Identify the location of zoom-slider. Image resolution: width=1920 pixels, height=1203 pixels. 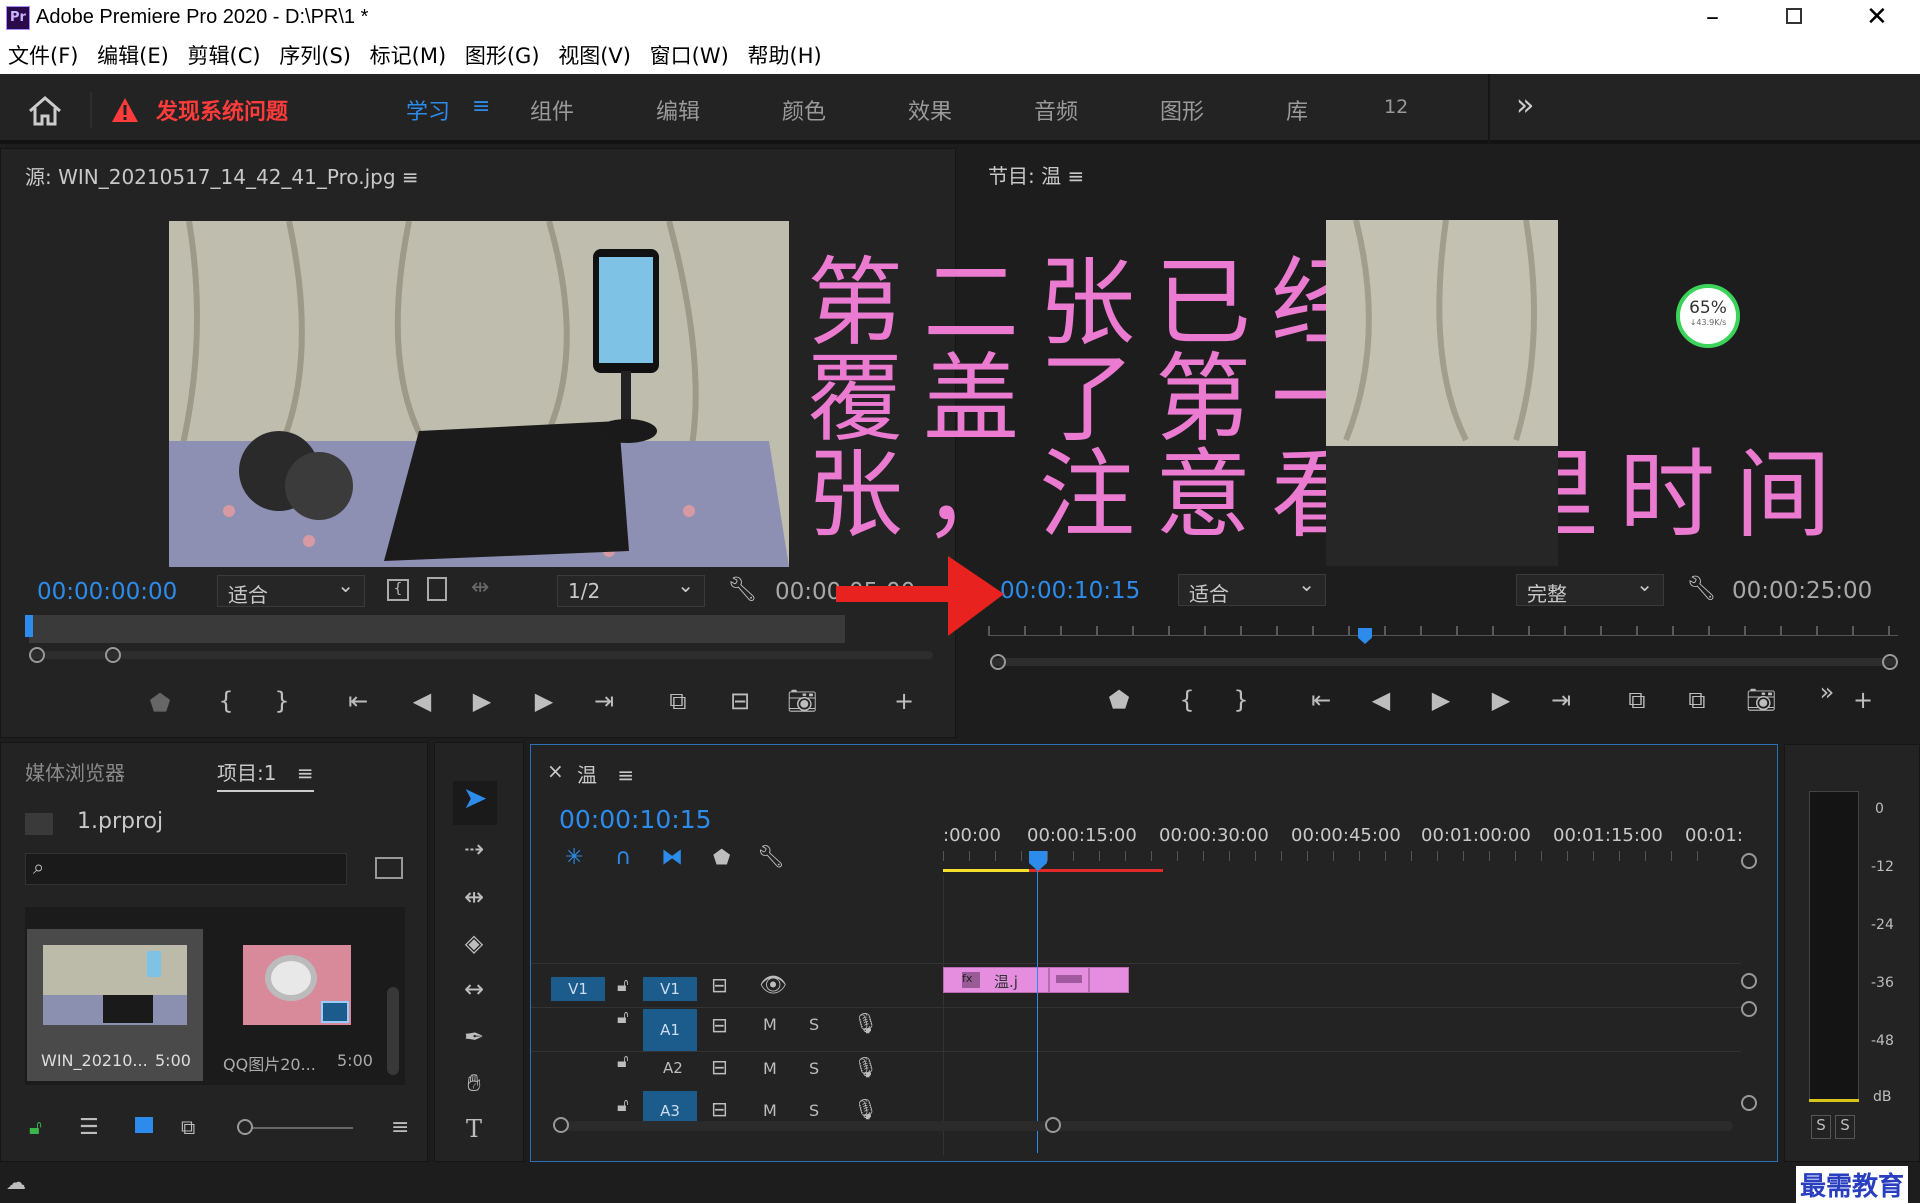
(297, 1128).